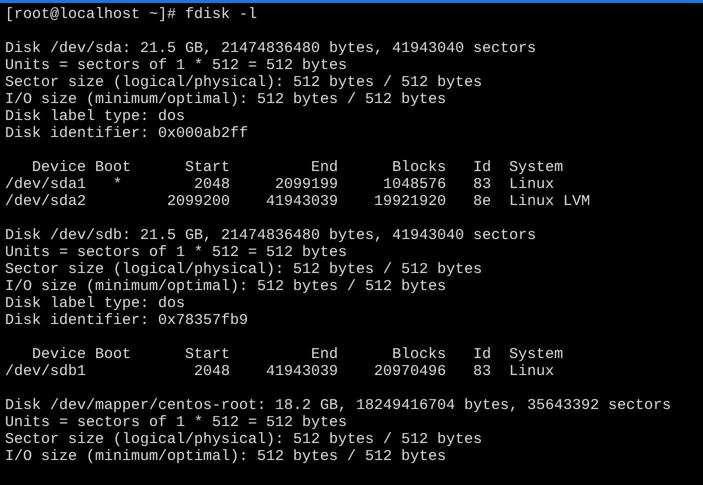 This screenshot has width=703, height=485. I want to click on terminal-line: [root@localhost ~]# fdisk -l, so click(131, 14).